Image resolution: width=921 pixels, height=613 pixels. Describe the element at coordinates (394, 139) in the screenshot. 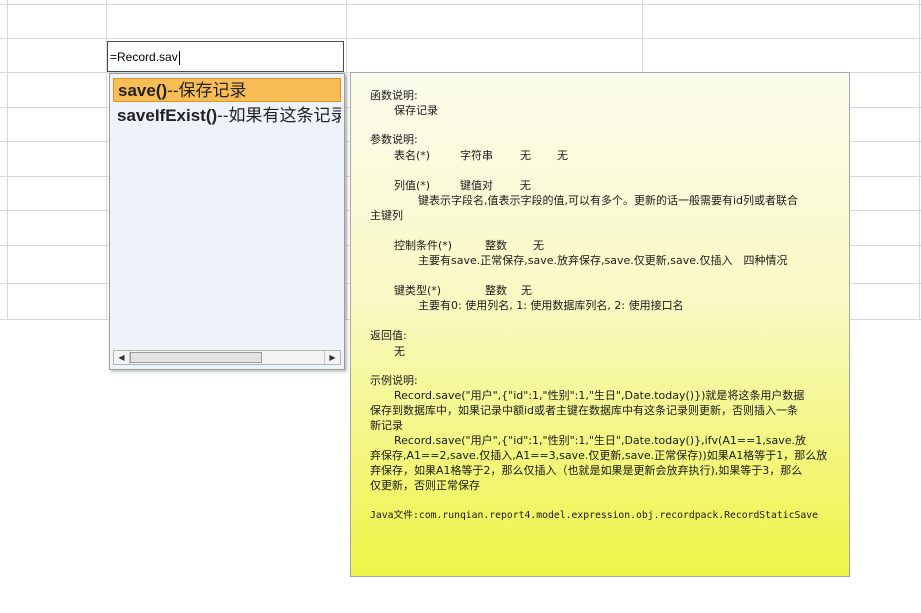

I see `parameters-heading: 参数说明:` at that location.